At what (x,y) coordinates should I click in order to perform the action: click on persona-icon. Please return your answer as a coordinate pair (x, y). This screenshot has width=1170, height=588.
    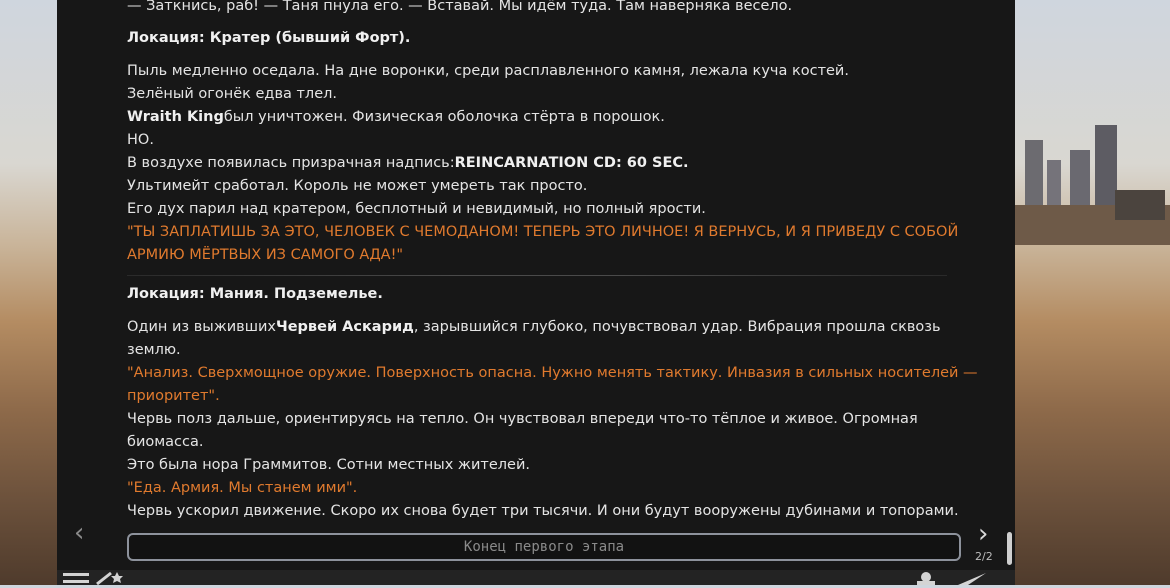
    Looking at the image, I should click on (926, 579).